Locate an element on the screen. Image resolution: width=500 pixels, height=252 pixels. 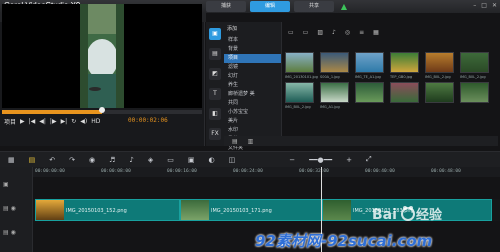
redo-icon: ↷ is located at coordinates (72, 160).